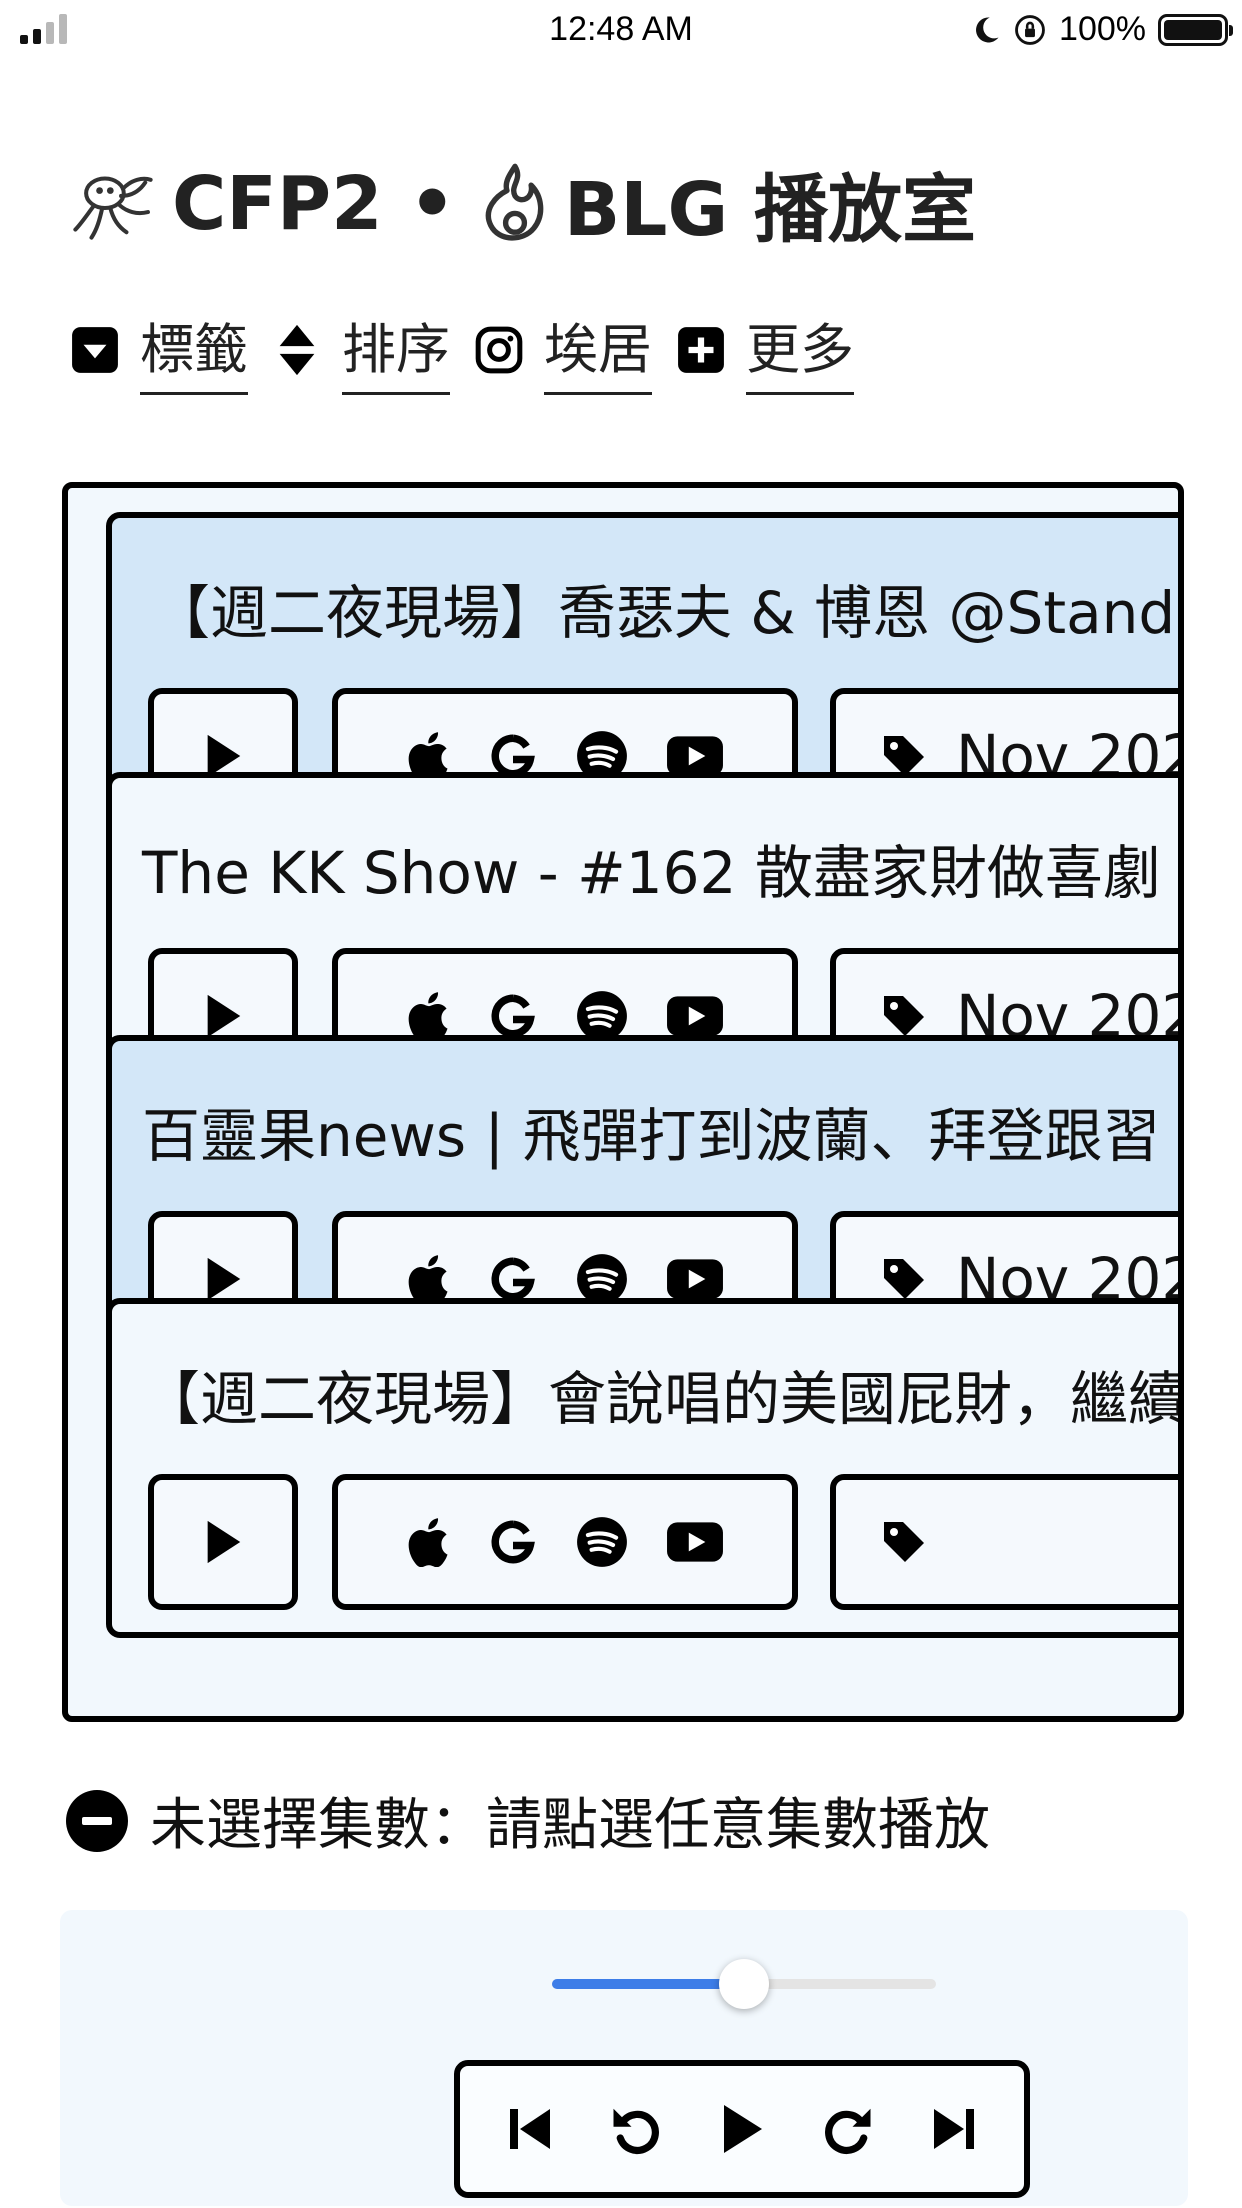 The width and height of the screenshot is (1242, 2208). I want to click on menu-item-sort: 排序, so click(361, 350).